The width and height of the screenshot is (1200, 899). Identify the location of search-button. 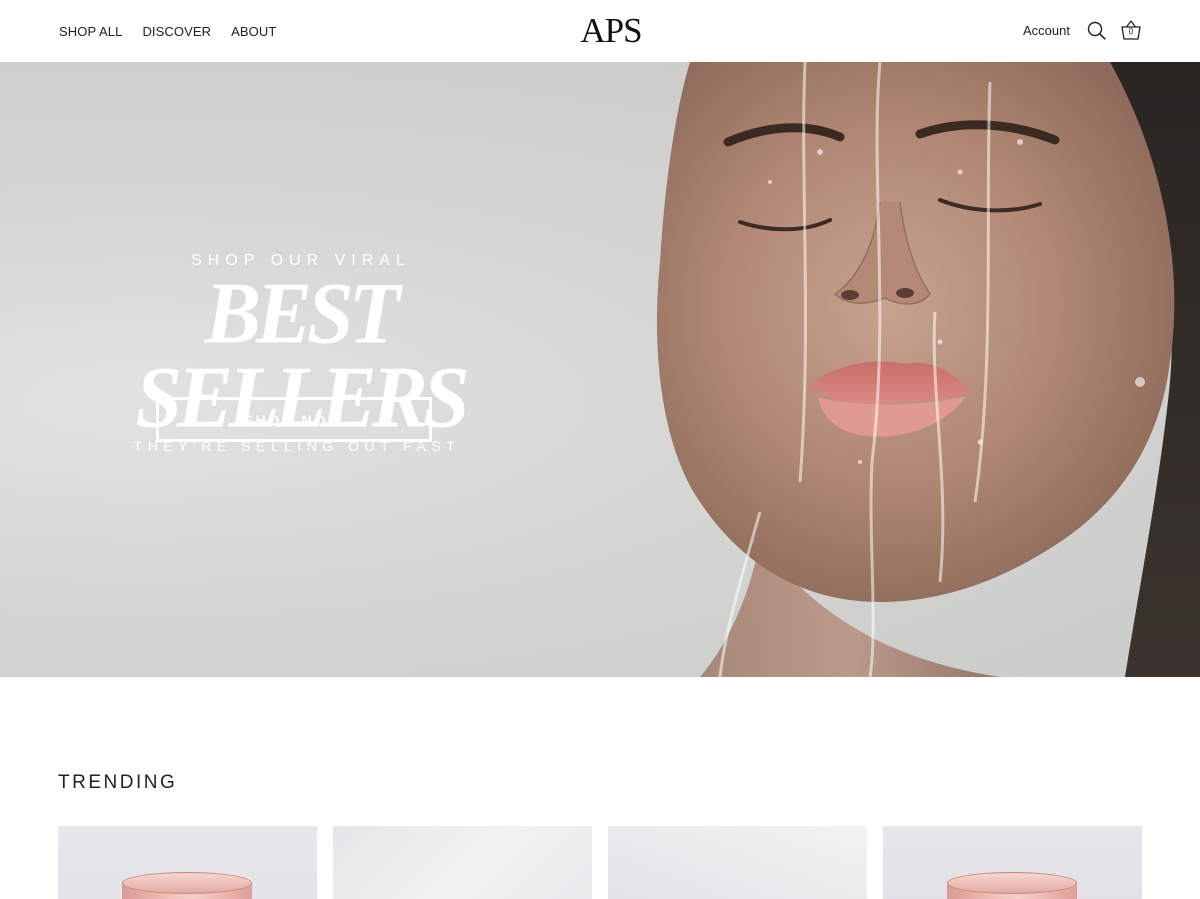
(1096, 30).